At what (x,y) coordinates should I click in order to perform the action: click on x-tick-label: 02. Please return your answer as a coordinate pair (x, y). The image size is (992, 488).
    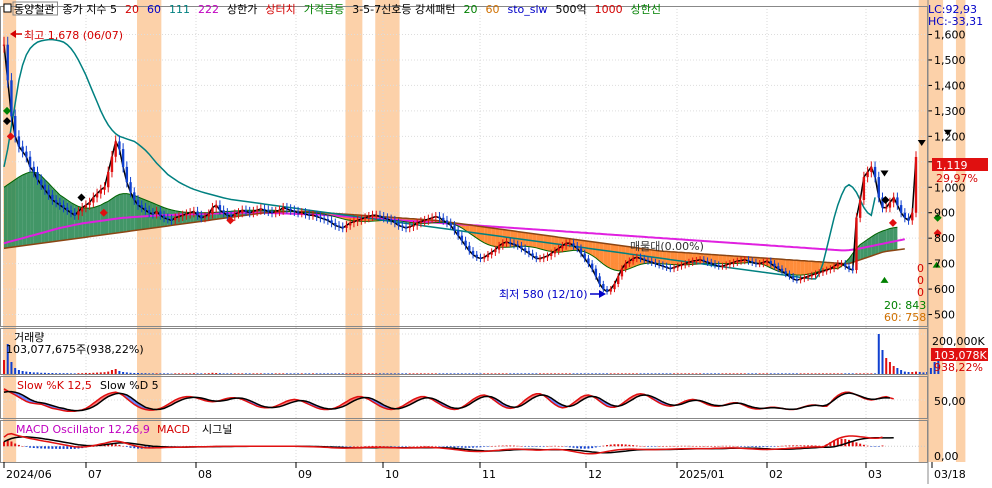
    Looking at the image, I should click on (776, 474).